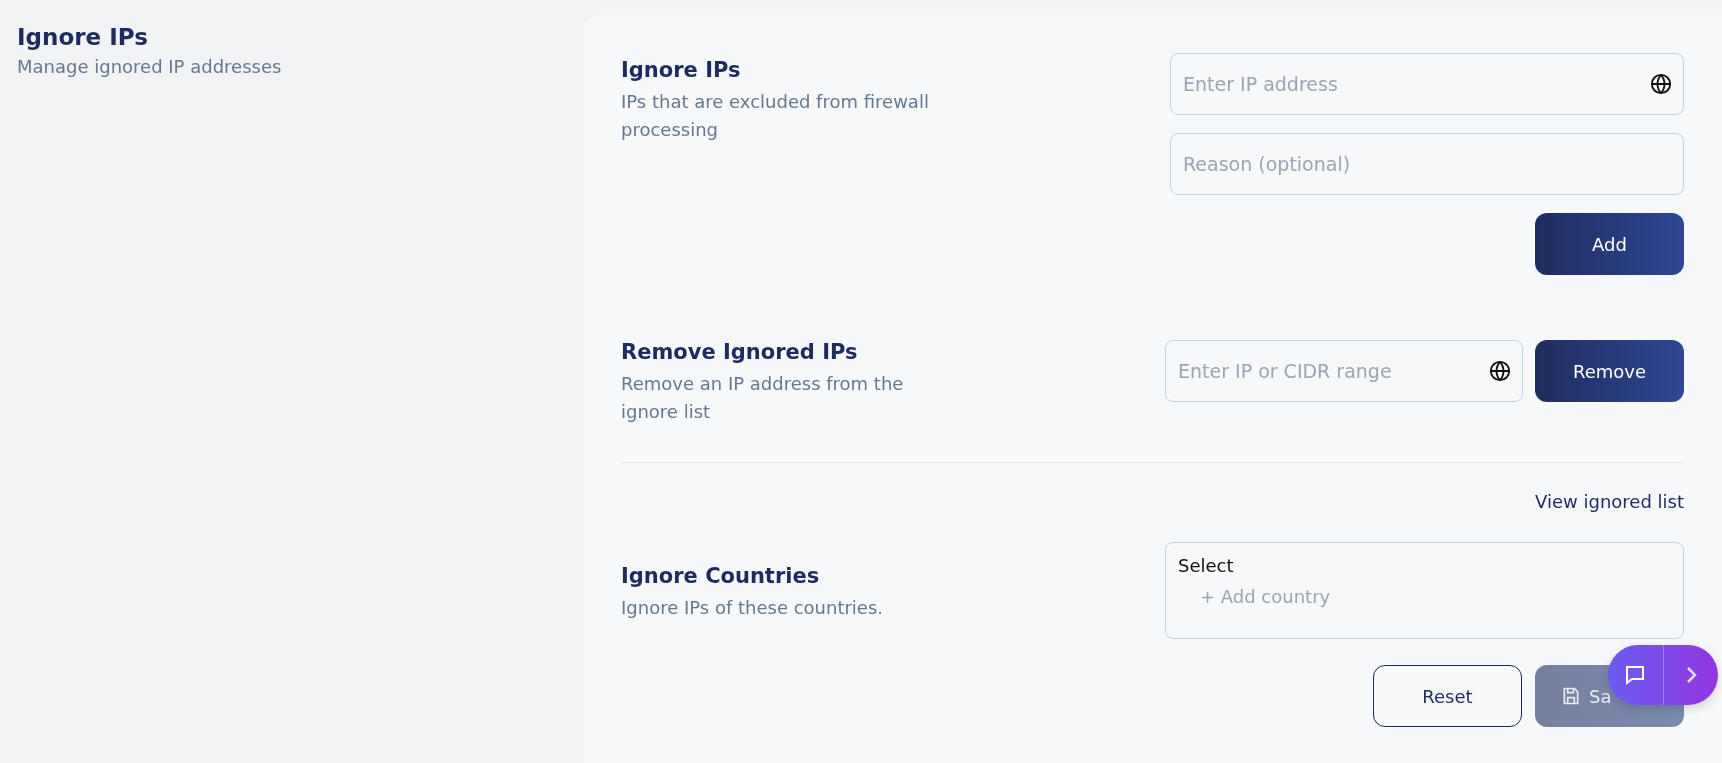 Image resolution: width=1722 pixels, height=763 pixels. What do you see at coordinates (740, 352) in the screenshot?
I see `section-title: Remove Ignored IPs` at bounding box center [740, 352].